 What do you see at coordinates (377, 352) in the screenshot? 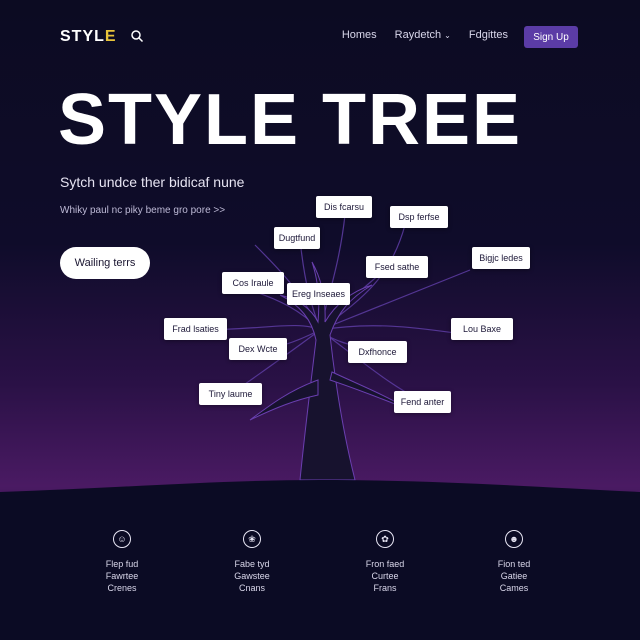
I see `tree-node: Dxfhonce` at bounding box center [377, 352].